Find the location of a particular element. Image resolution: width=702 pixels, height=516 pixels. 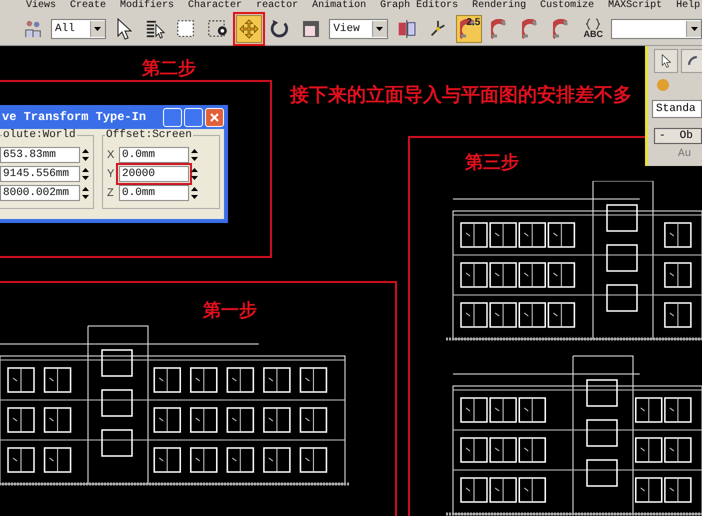

rollout-text: Au is located at coordinates (685, 154).